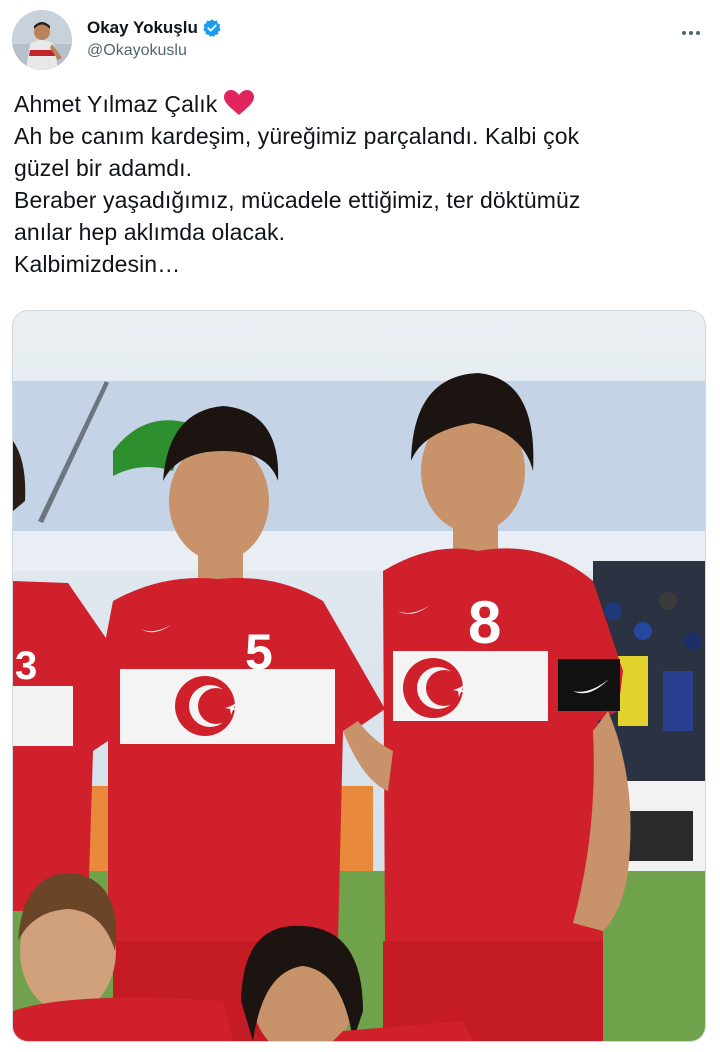 Image resolution: width=720 pixels, height=1052 pixels. I want to click on tweet-line: güzel bir adamdı., so click(103, 168).